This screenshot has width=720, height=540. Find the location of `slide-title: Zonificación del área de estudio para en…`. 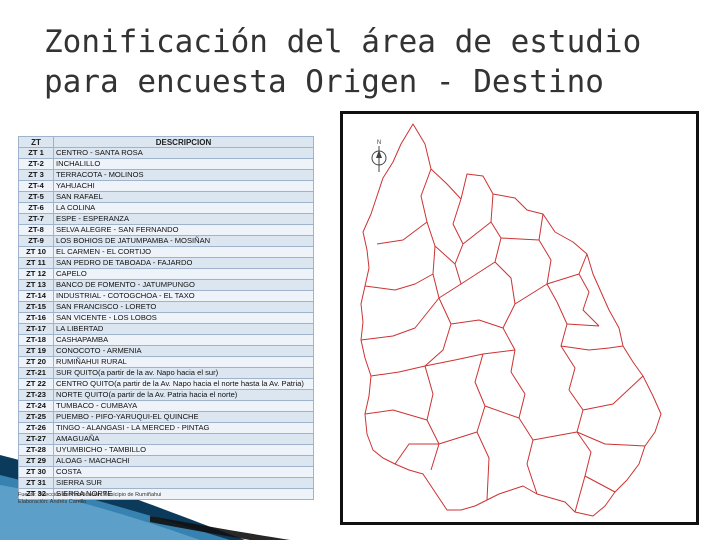

slide-title: Zonificación del área de estudio para en… is located at coordinates (364, 62).